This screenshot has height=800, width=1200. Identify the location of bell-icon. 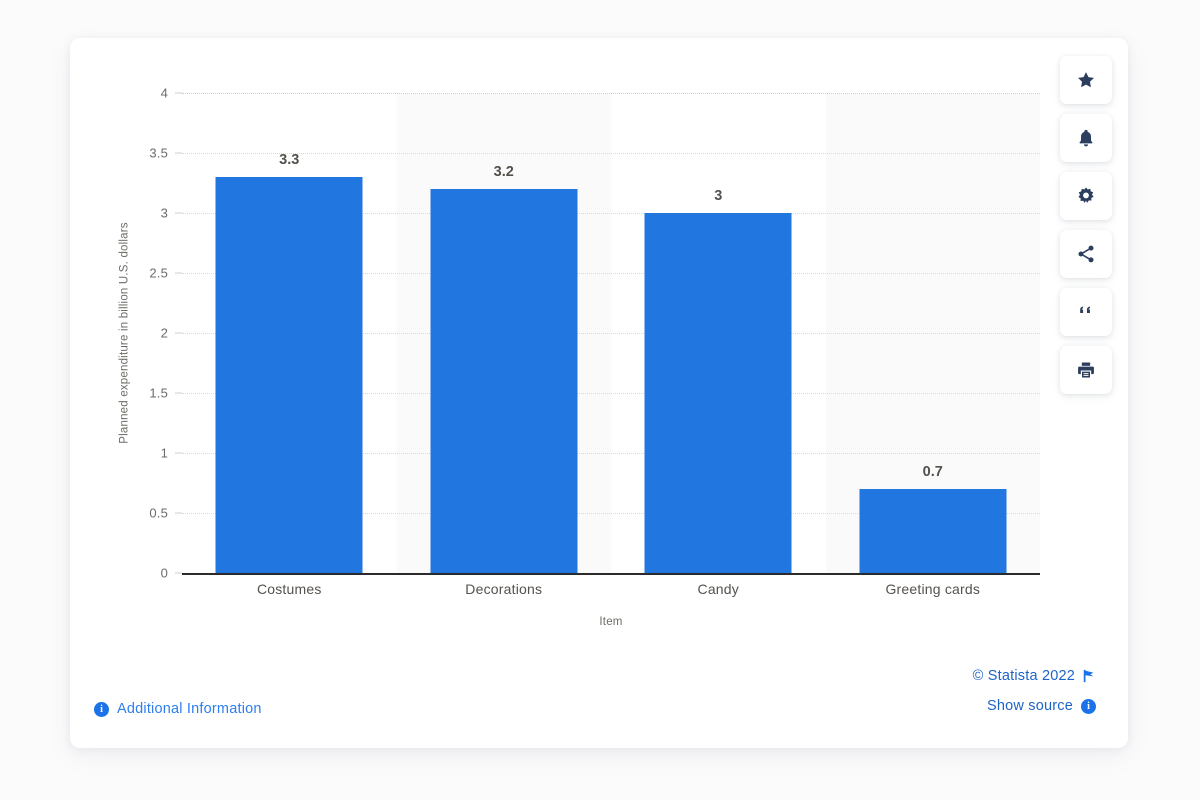
(1086, 138).